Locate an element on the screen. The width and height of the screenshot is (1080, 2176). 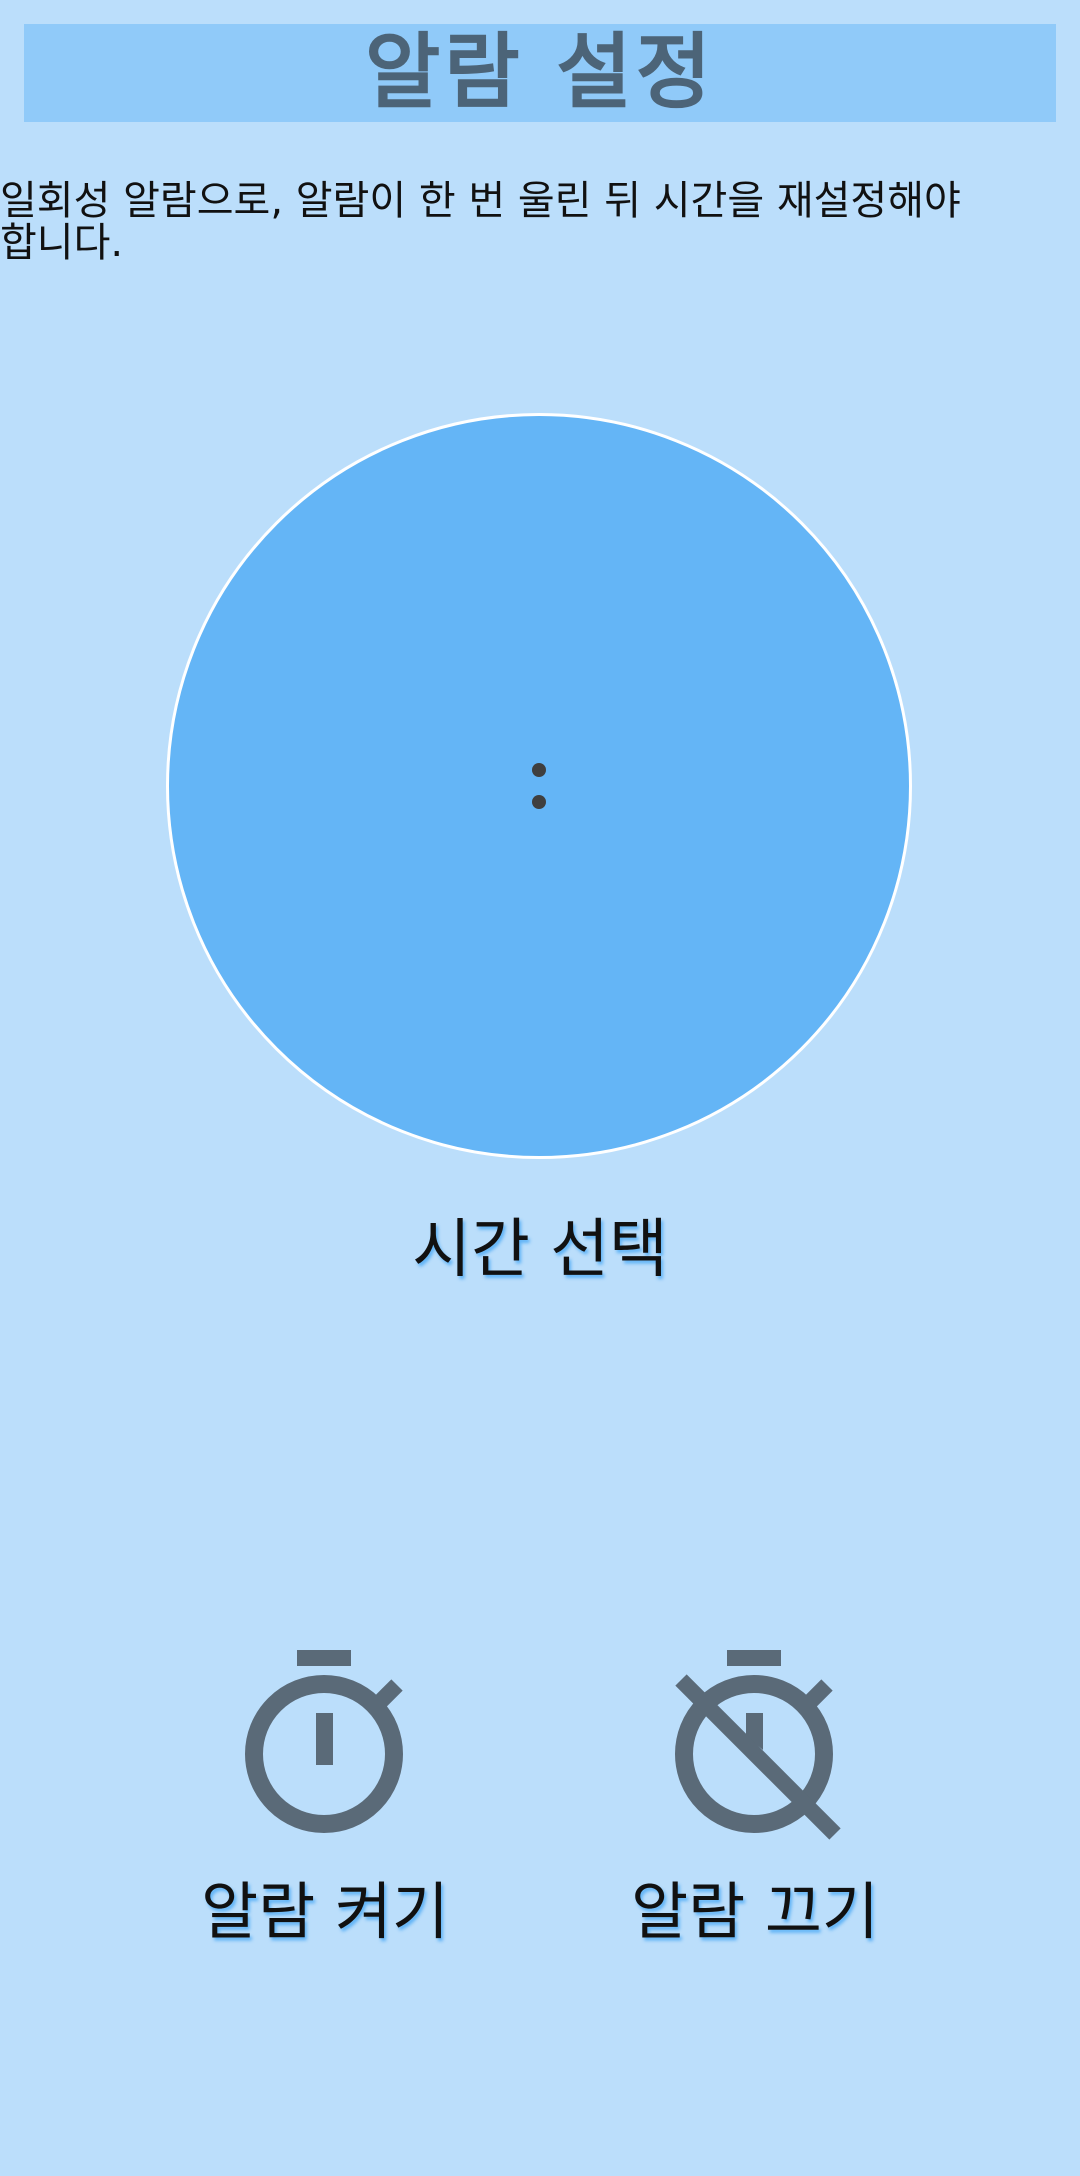
alarm-on-label: 알람 켜기 is located at coordinates (325, 1911).